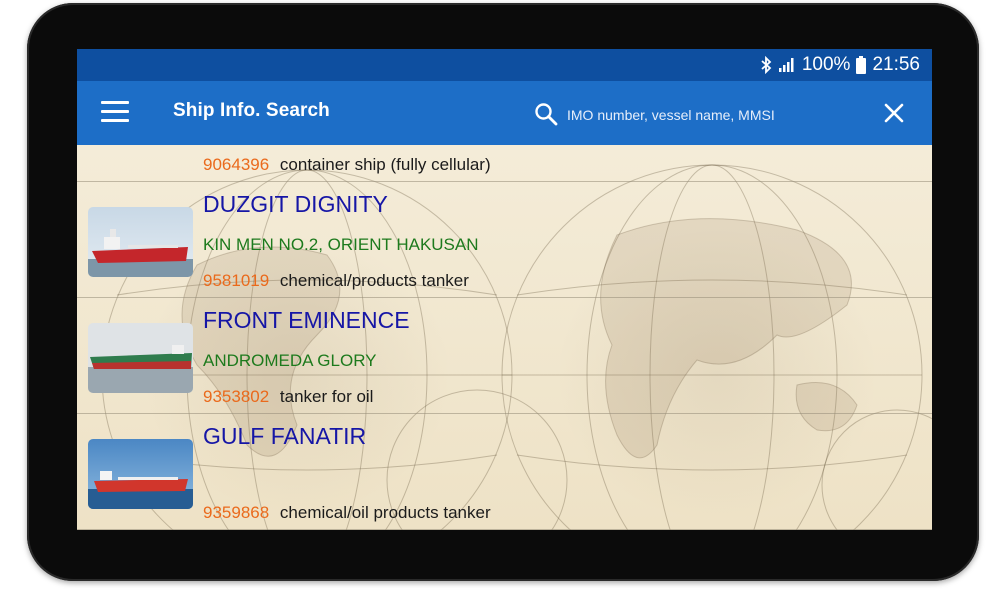 The image size is (1007, 592). Describe the element at coordinates (285, 436) in the screenshot. I see `vessel-name: GULF FANATIR` at that location.